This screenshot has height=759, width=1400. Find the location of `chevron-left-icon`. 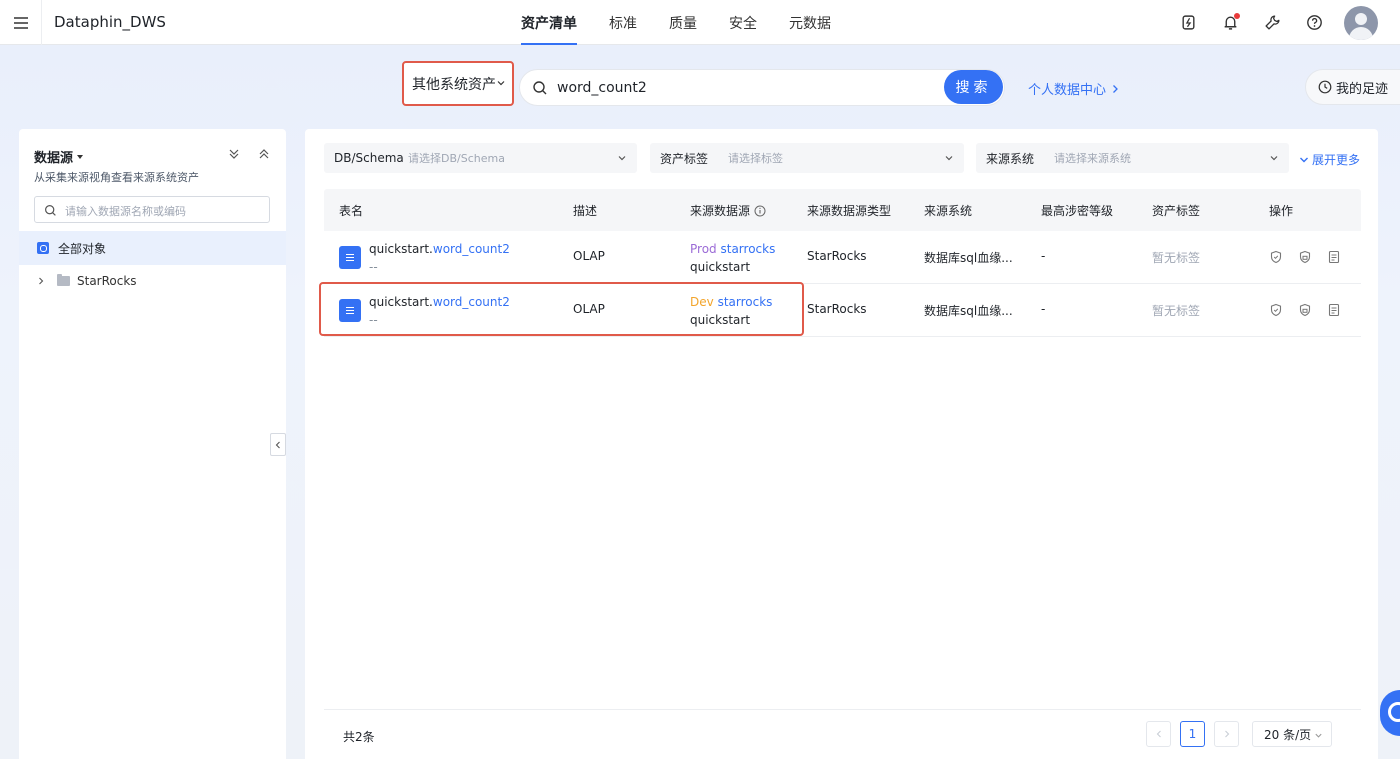

chevron-left-icon is located at coordinates (1158, 734).